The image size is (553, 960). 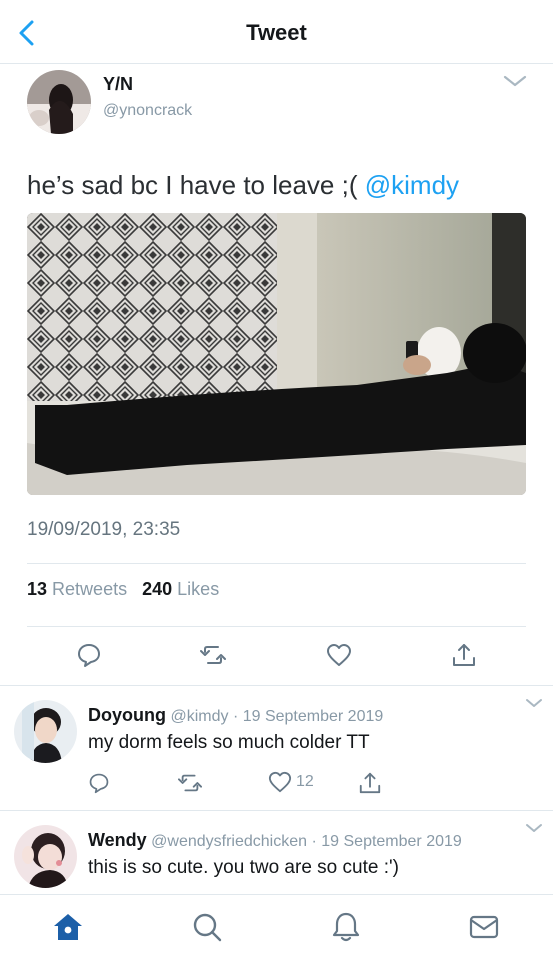 What do you see at coordinates (243, 867) in the screenshot?
I see `reply-text: this is so cute. you two are so cute :')` at bounding box center [243, 867].